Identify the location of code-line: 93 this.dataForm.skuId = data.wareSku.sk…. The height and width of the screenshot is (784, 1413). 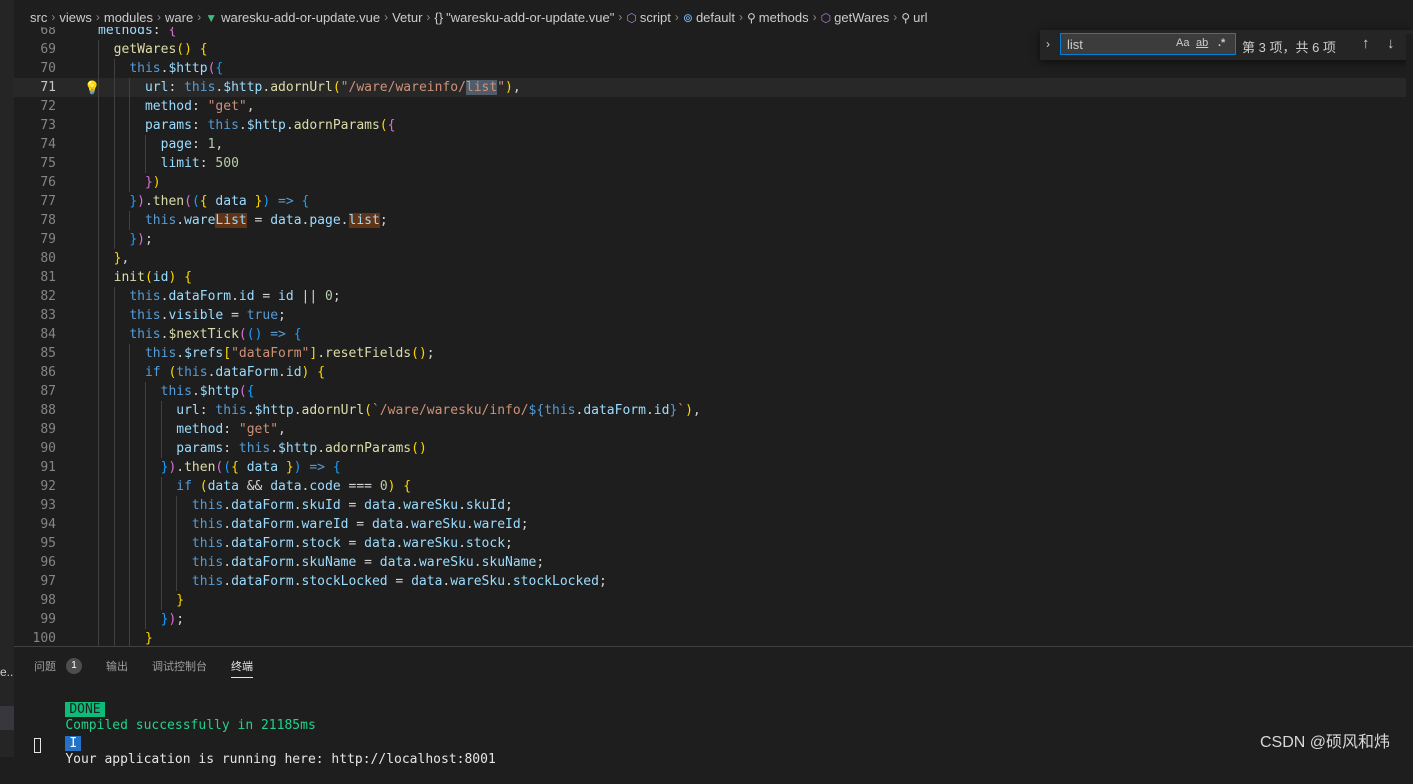
(713, 505).